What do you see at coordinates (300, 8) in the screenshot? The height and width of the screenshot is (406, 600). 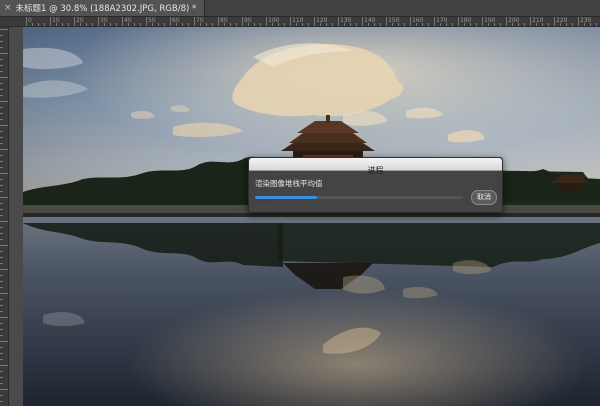 I see `document-tab-bar: × 未标题1 @ 30.8% (188A2302.JPG, RGB/8) *` at bounding box center [300, 8].